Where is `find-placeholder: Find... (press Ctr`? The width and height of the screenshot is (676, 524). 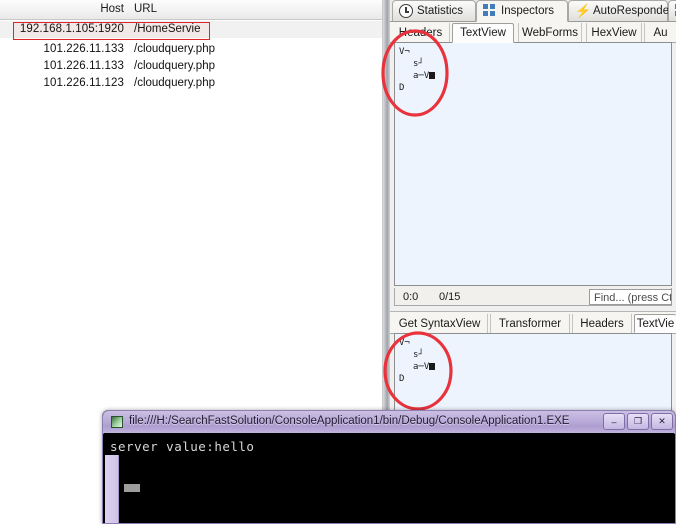 find-placeholder: Find... (press Ctr is located at coordinates (633, 298).